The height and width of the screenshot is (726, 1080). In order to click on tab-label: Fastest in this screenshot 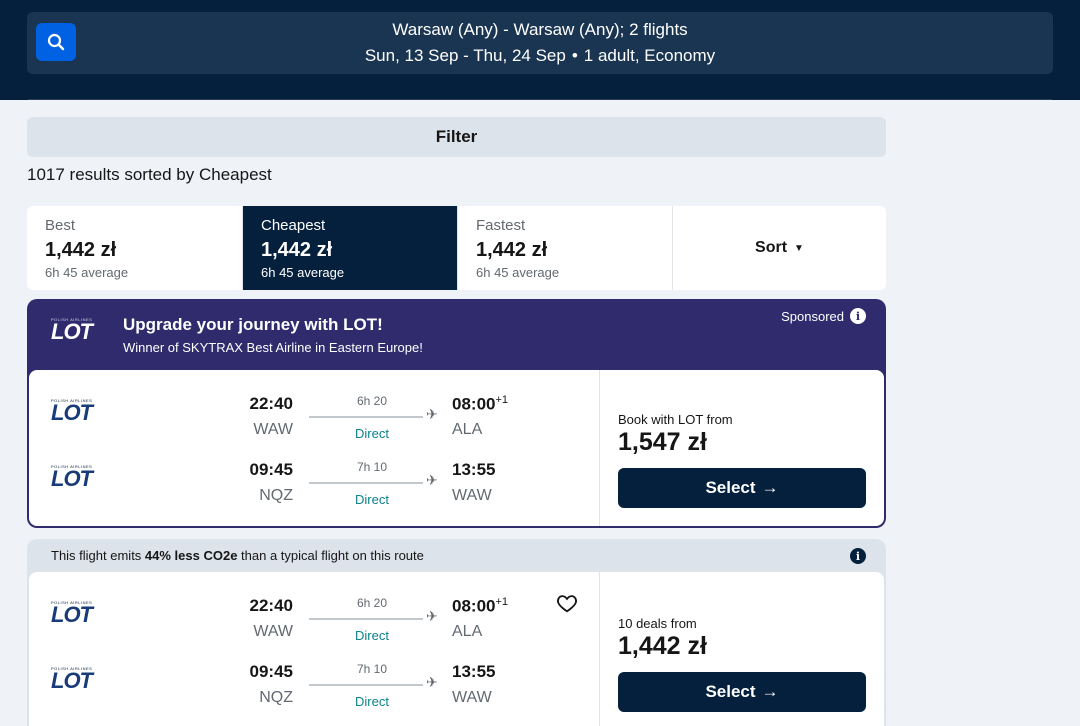, I will do `click(501, 225)`.